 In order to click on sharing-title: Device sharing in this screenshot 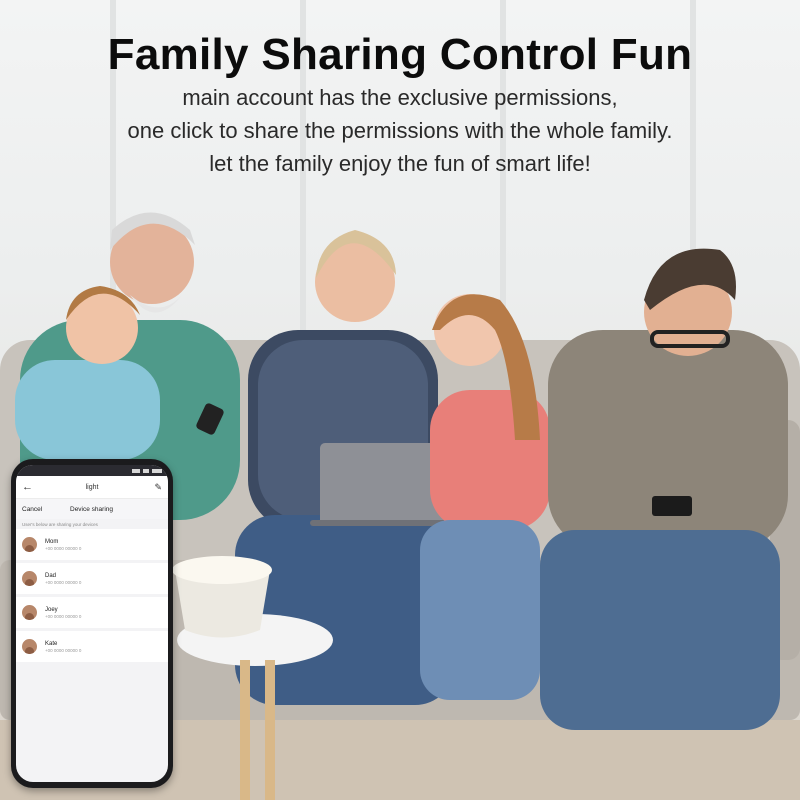, I will do `click(91, 509)`.